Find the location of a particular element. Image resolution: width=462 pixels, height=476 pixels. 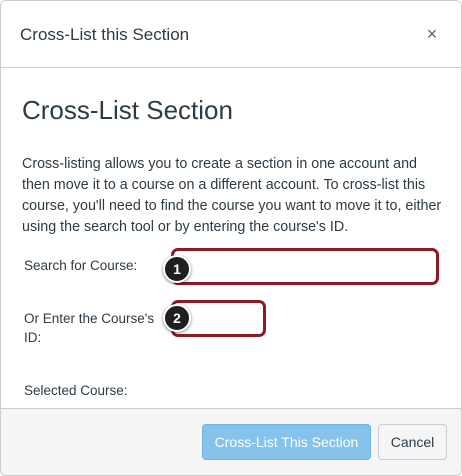

close-icon: × is located at coordinates (432, 34).